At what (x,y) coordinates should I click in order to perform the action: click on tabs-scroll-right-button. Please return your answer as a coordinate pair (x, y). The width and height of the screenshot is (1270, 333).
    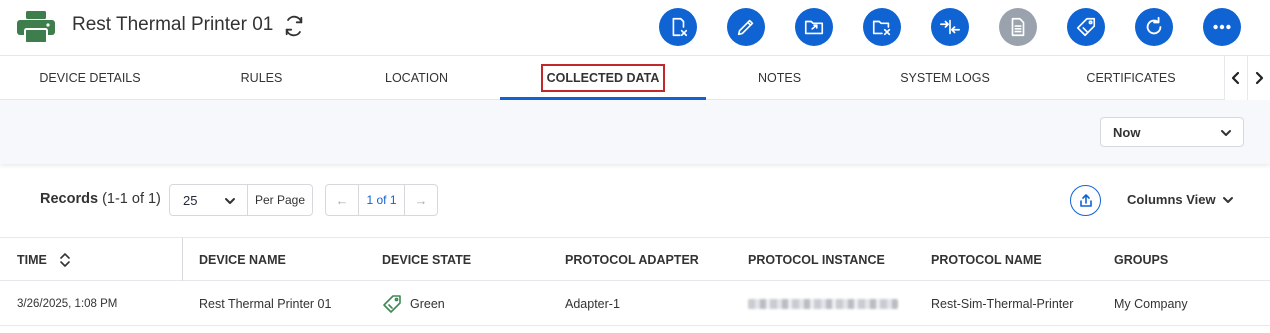
    Looking at the image, I should click on (1258, 78).